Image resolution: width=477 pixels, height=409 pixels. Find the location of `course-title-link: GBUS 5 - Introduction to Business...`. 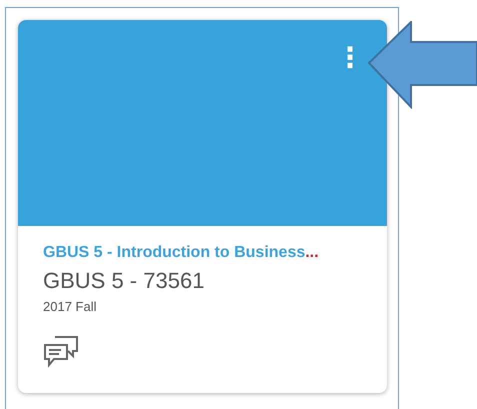

course-title-link: GBUS 5 - Introduction to Business... is located at coordinates (181, 253).